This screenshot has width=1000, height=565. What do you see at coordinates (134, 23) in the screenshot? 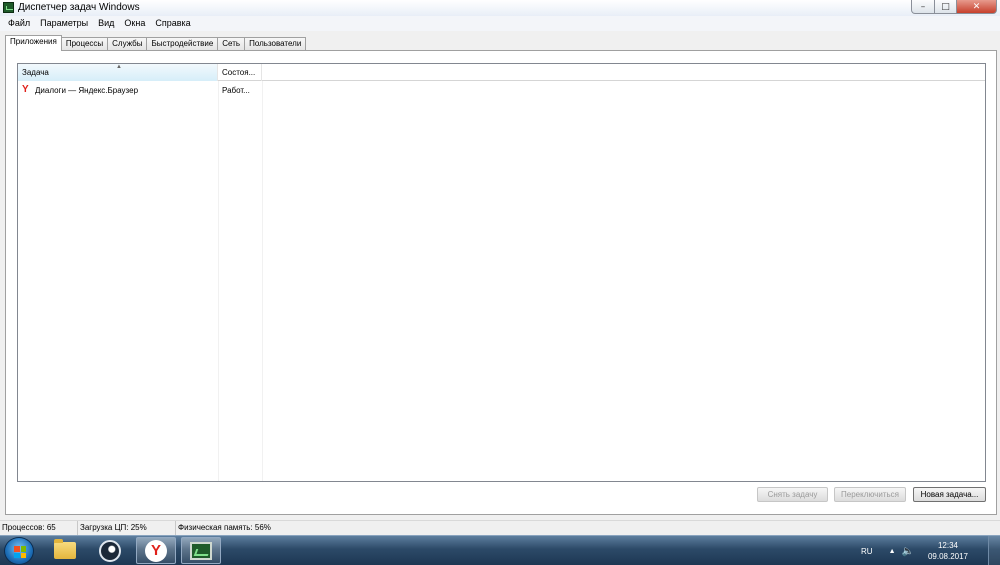
I see `menu-windows: Окна` at bounding box center [134, 23].